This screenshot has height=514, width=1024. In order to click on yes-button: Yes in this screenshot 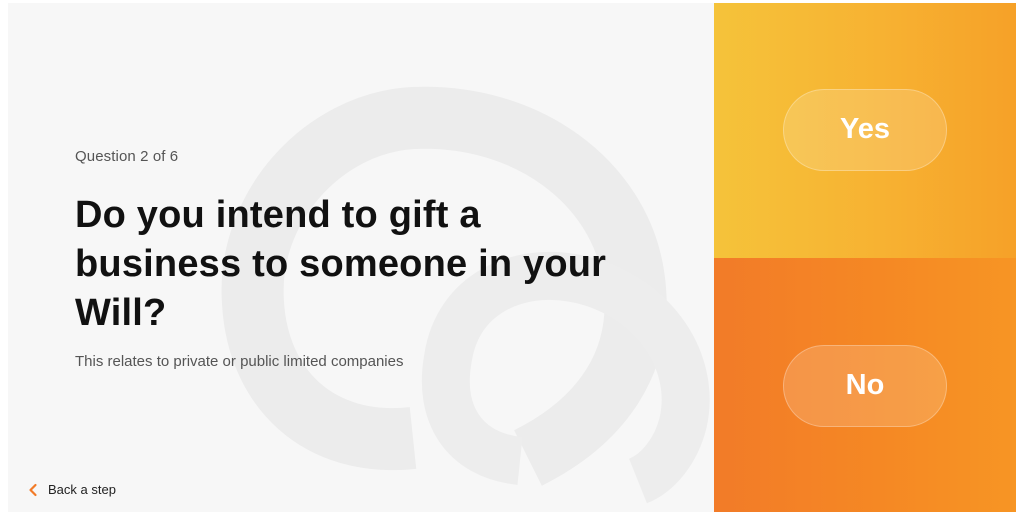, I will do `click(865, 129)`.